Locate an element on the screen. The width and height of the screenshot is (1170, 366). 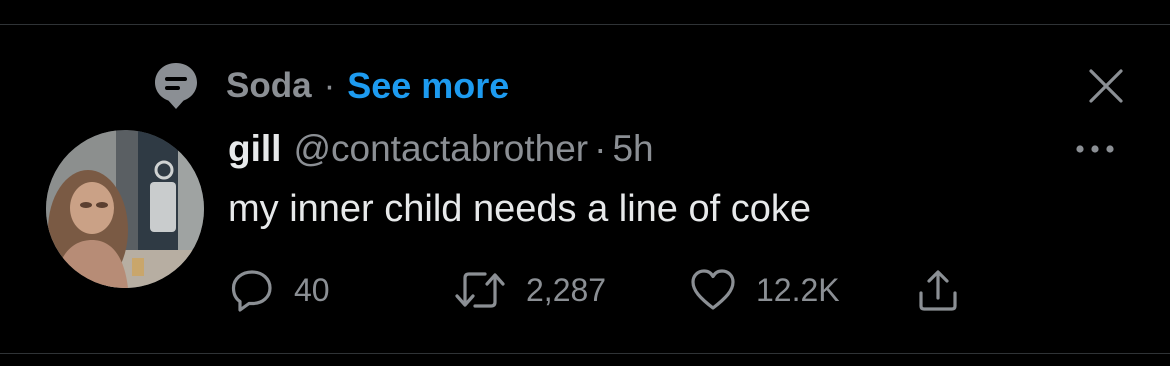
share-icon is located at coordinates (938, 290).